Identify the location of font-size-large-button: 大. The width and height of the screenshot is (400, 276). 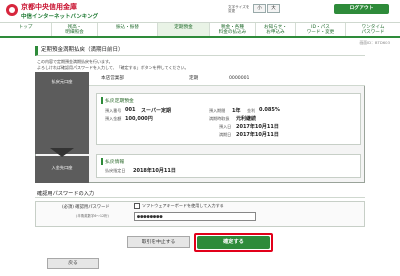
(273, 8).